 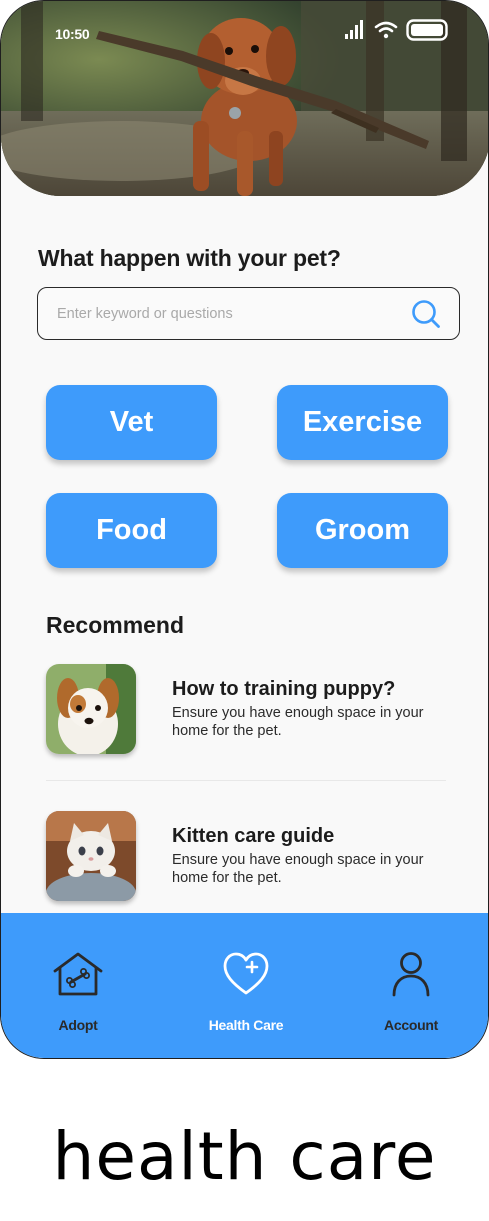 I want to click on vet-button: Vet, so click(x=131, y=422).